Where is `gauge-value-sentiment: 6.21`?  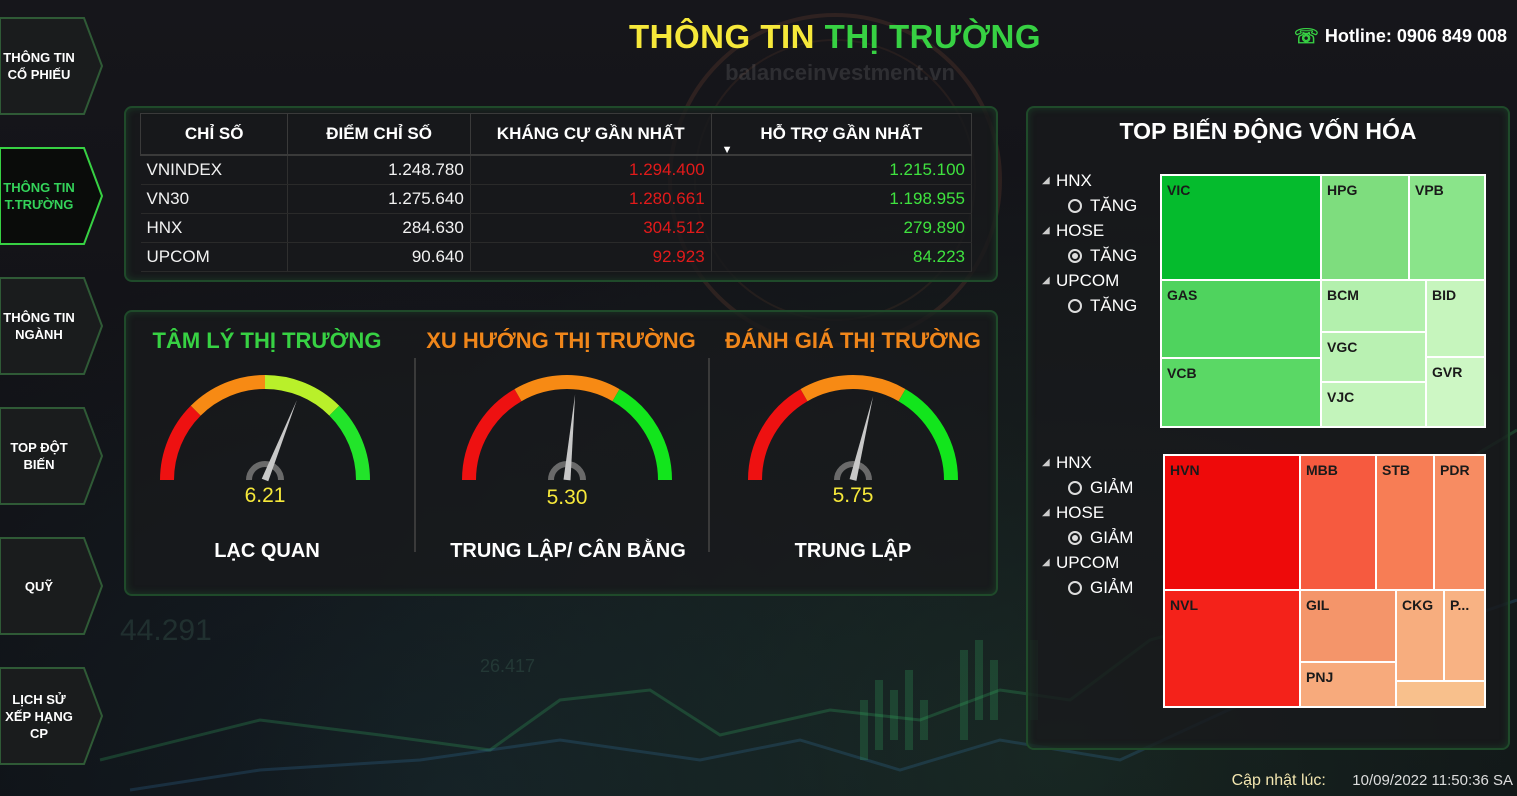 gauge-value-sentiment: 6.21 is located at coordinates (265, 495).